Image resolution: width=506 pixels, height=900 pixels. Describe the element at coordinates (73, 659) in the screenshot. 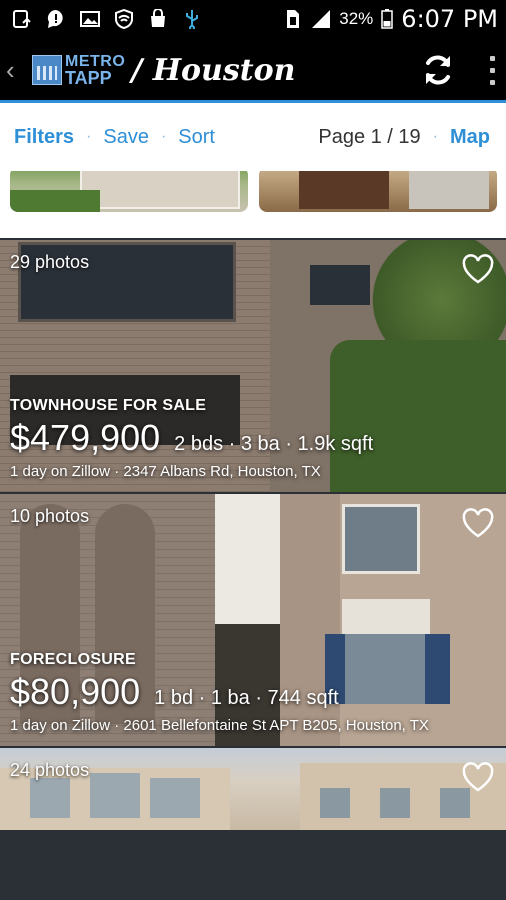

I see `listing-type: FORECLOSURE` at that location.